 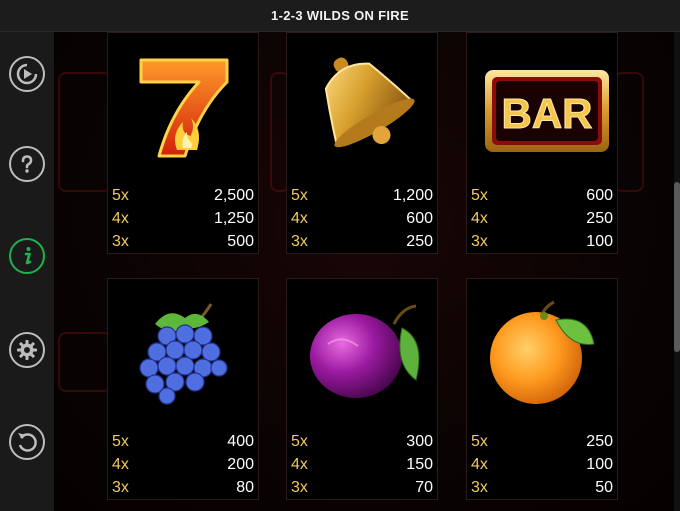 I want to click on settings-button, so click(x=27, y=350).